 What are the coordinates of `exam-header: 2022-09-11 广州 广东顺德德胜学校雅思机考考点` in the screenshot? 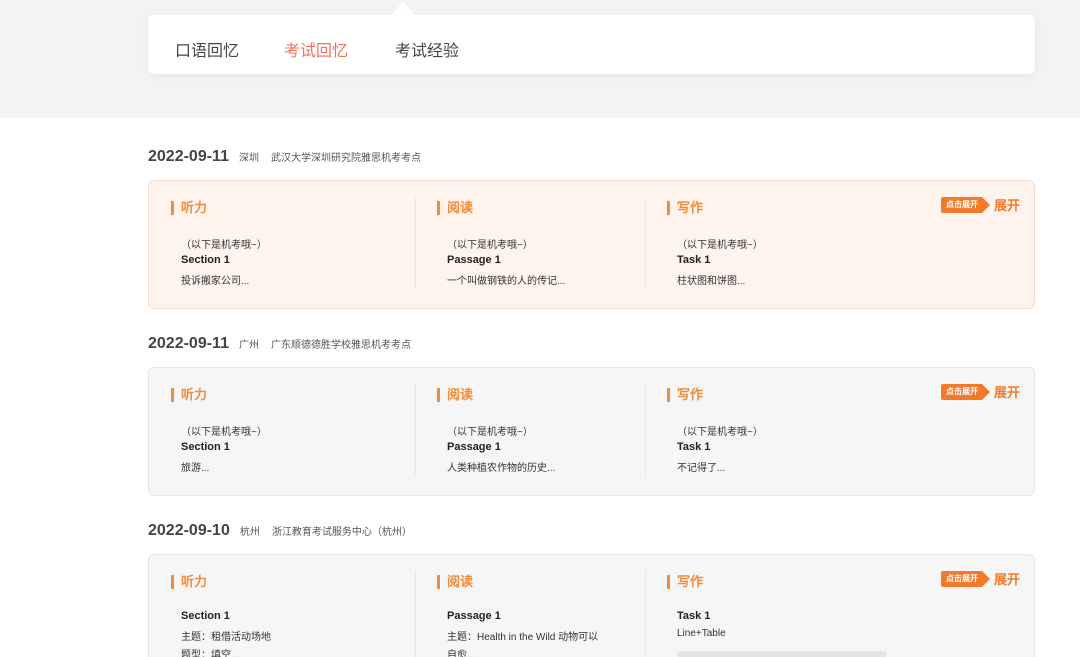 It's located at (279, 346).